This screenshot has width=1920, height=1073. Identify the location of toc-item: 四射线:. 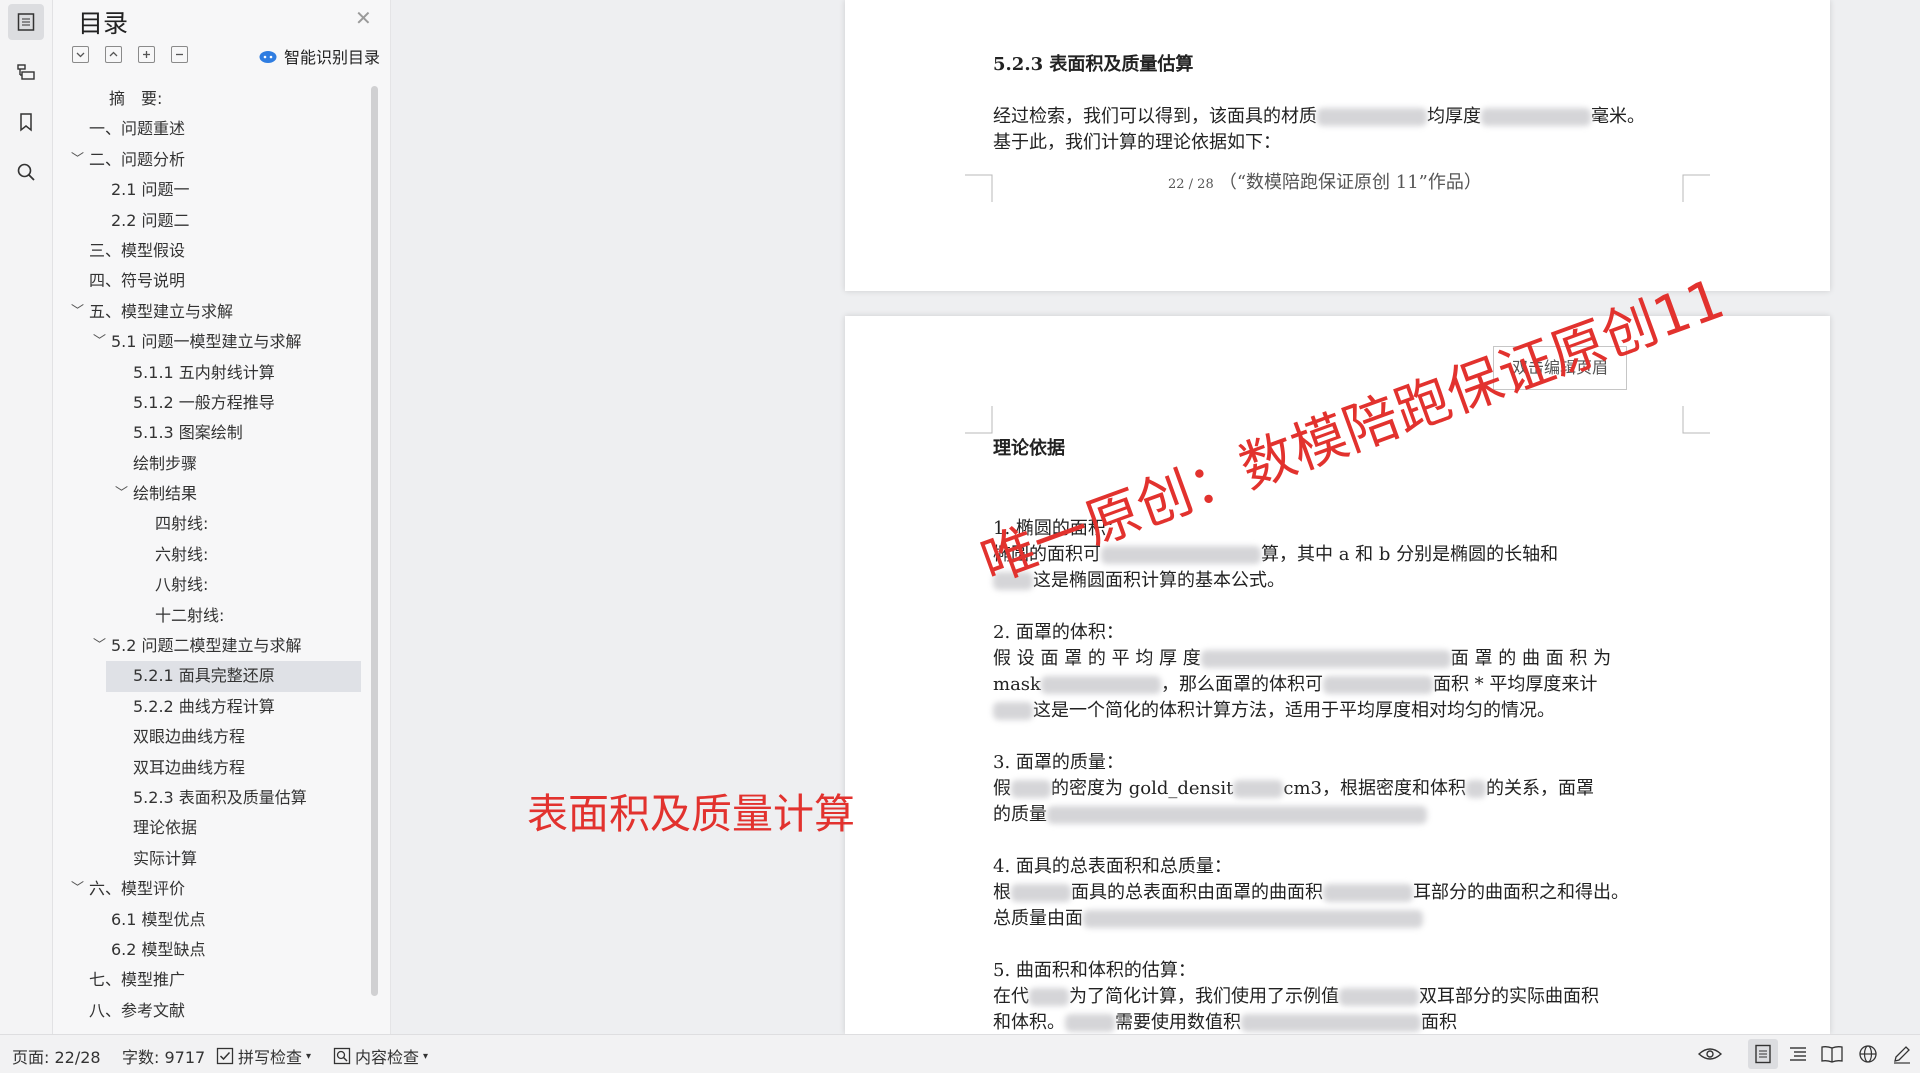
(212, 524).